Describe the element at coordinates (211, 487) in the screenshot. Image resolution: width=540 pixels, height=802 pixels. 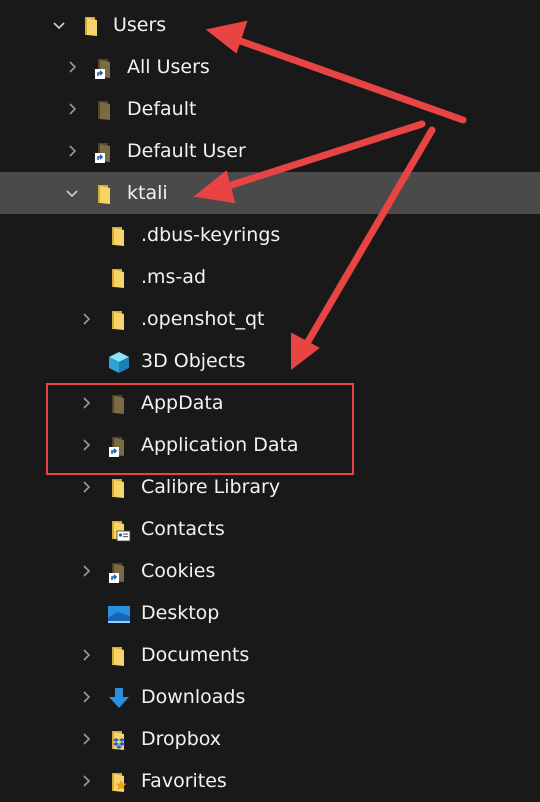
I see `tree-item-label: Calibre Library` at that location.